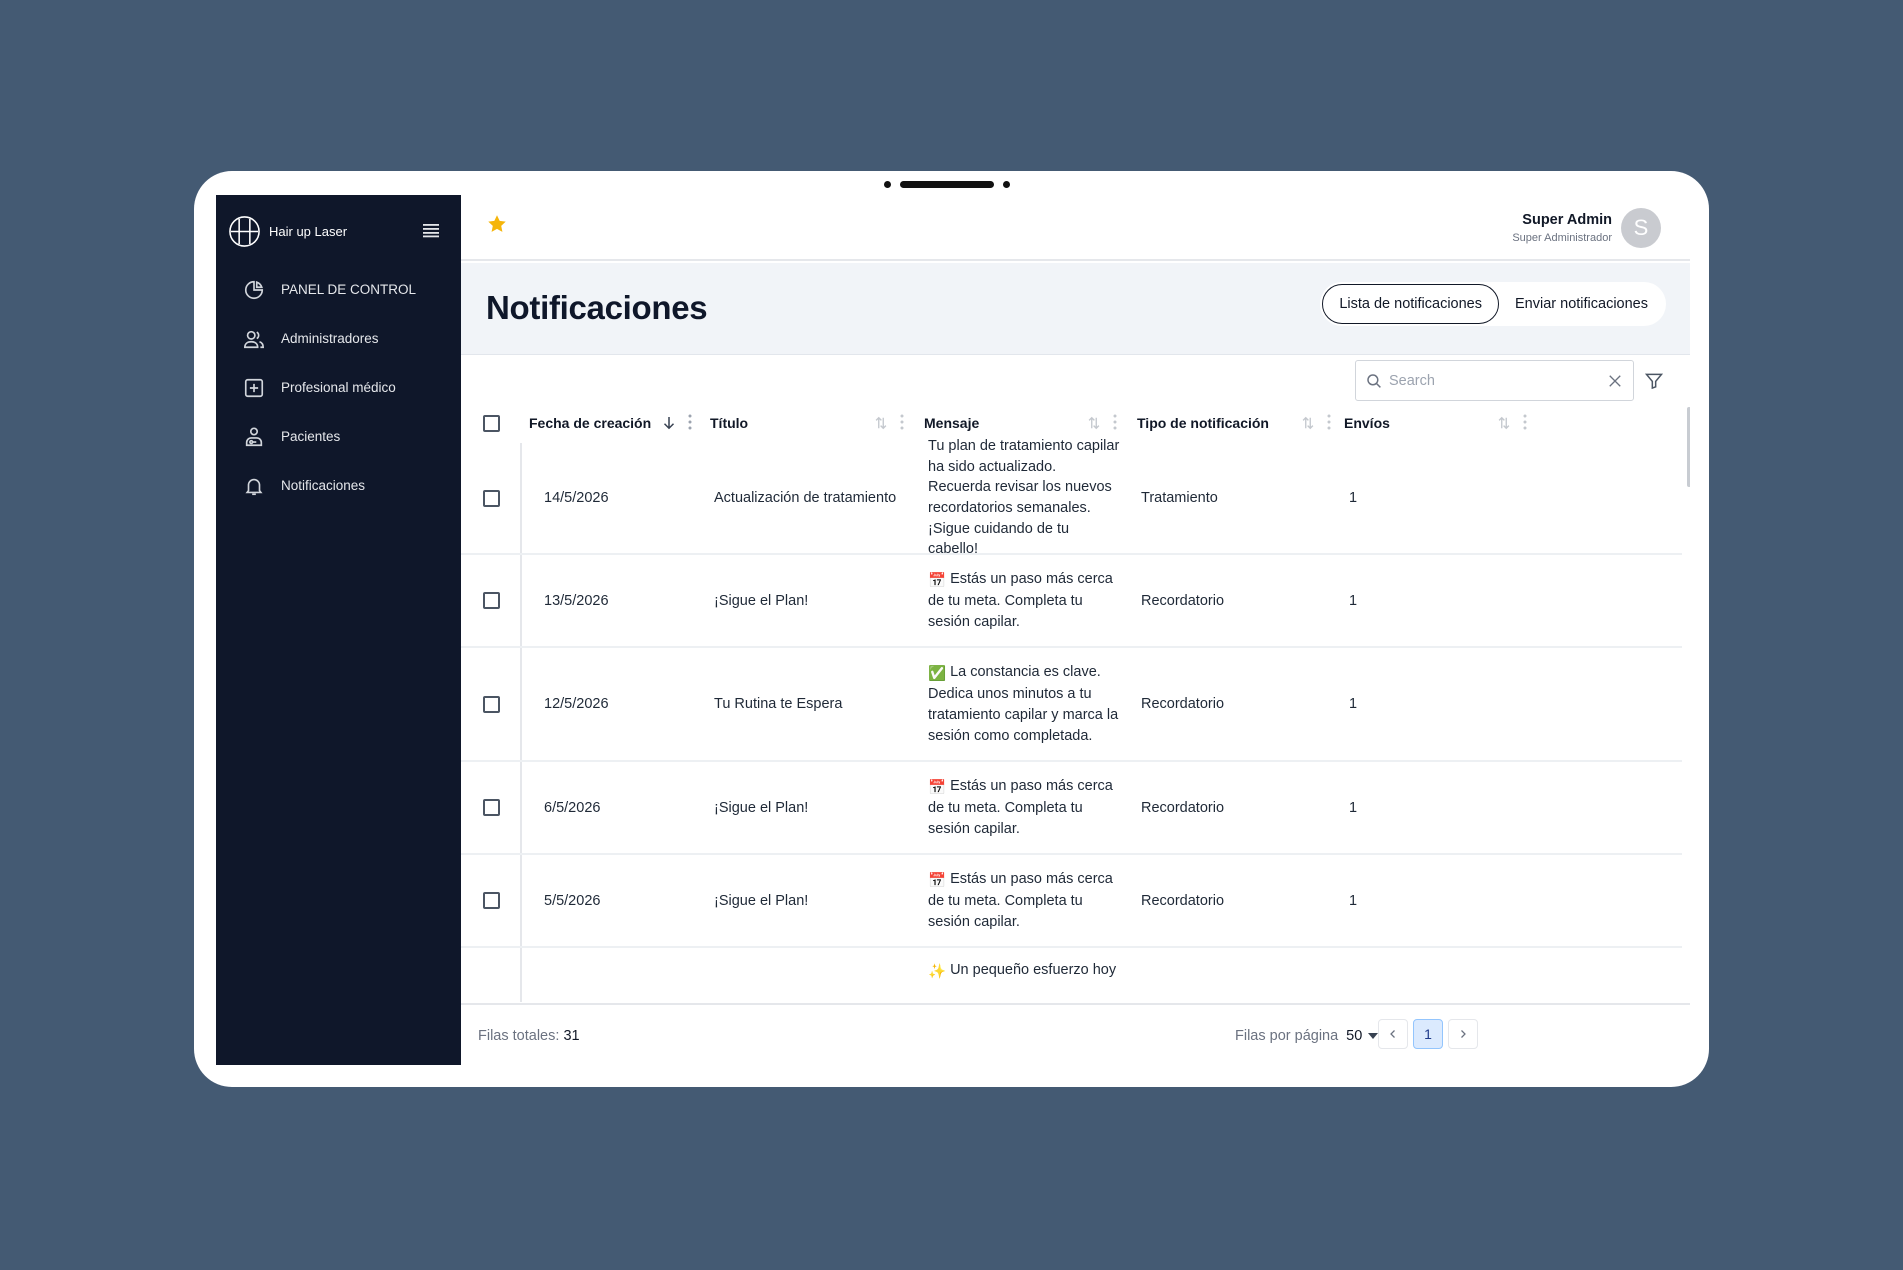 The image size is (1903, 1270). Describe the element at coordinates (1688, 447) in the screenshot. I see `table-scrollbar` at that location.